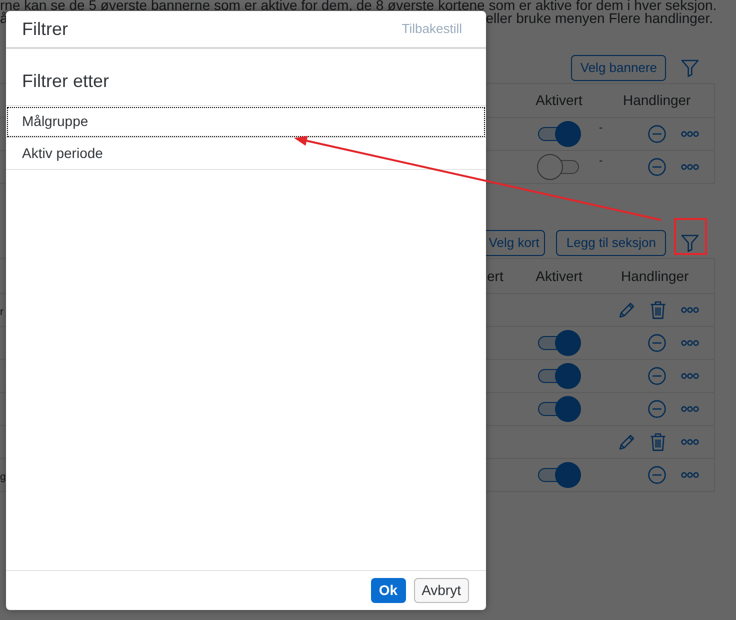 The height and width of the screenshot is (620, 736). Describe the element at coordinates (599, 18) in the screenshot. I see `intro-text: eller bruke menyen Flere handlinger.` at that location.